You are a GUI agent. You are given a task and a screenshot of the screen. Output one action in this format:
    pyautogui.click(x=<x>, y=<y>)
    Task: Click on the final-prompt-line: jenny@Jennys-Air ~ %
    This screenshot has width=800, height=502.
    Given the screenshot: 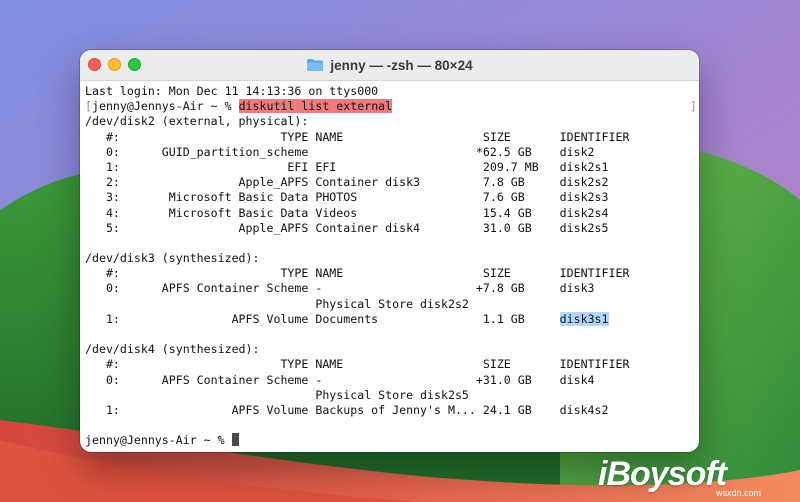 What is the action you would take?
    pyautogui.click(x=392, y=440)
    